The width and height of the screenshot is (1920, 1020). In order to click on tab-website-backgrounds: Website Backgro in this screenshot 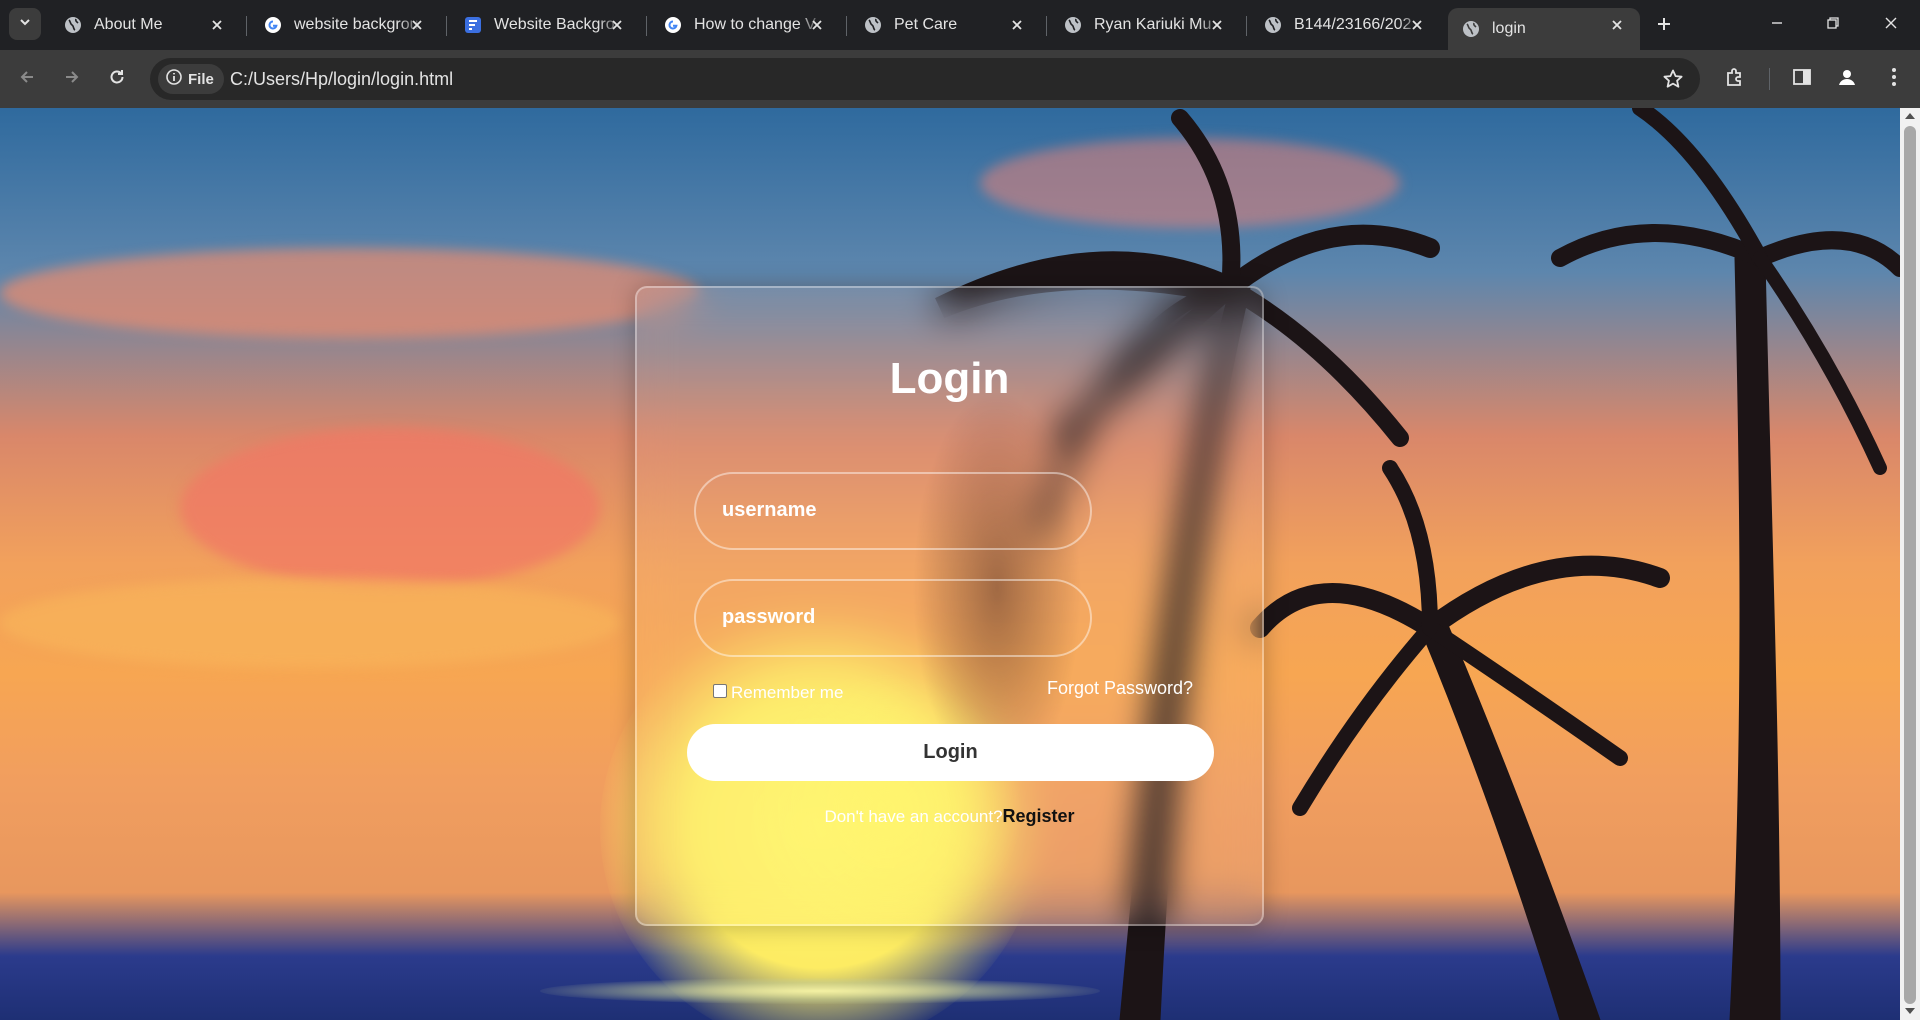, I will do `click(545, 25)`.